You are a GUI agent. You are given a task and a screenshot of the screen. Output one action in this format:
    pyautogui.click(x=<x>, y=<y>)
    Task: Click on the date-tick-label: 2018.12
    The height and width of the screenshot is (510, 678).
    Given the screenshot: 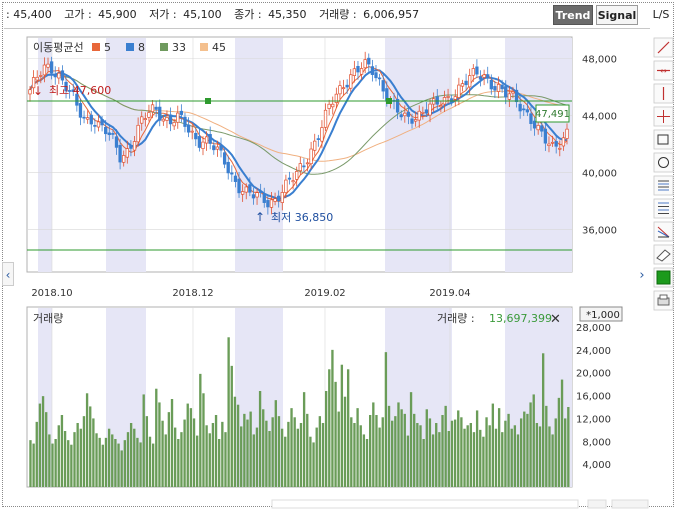 What is the action you would take?
    pyautogui.click(x=192, y=293)
    